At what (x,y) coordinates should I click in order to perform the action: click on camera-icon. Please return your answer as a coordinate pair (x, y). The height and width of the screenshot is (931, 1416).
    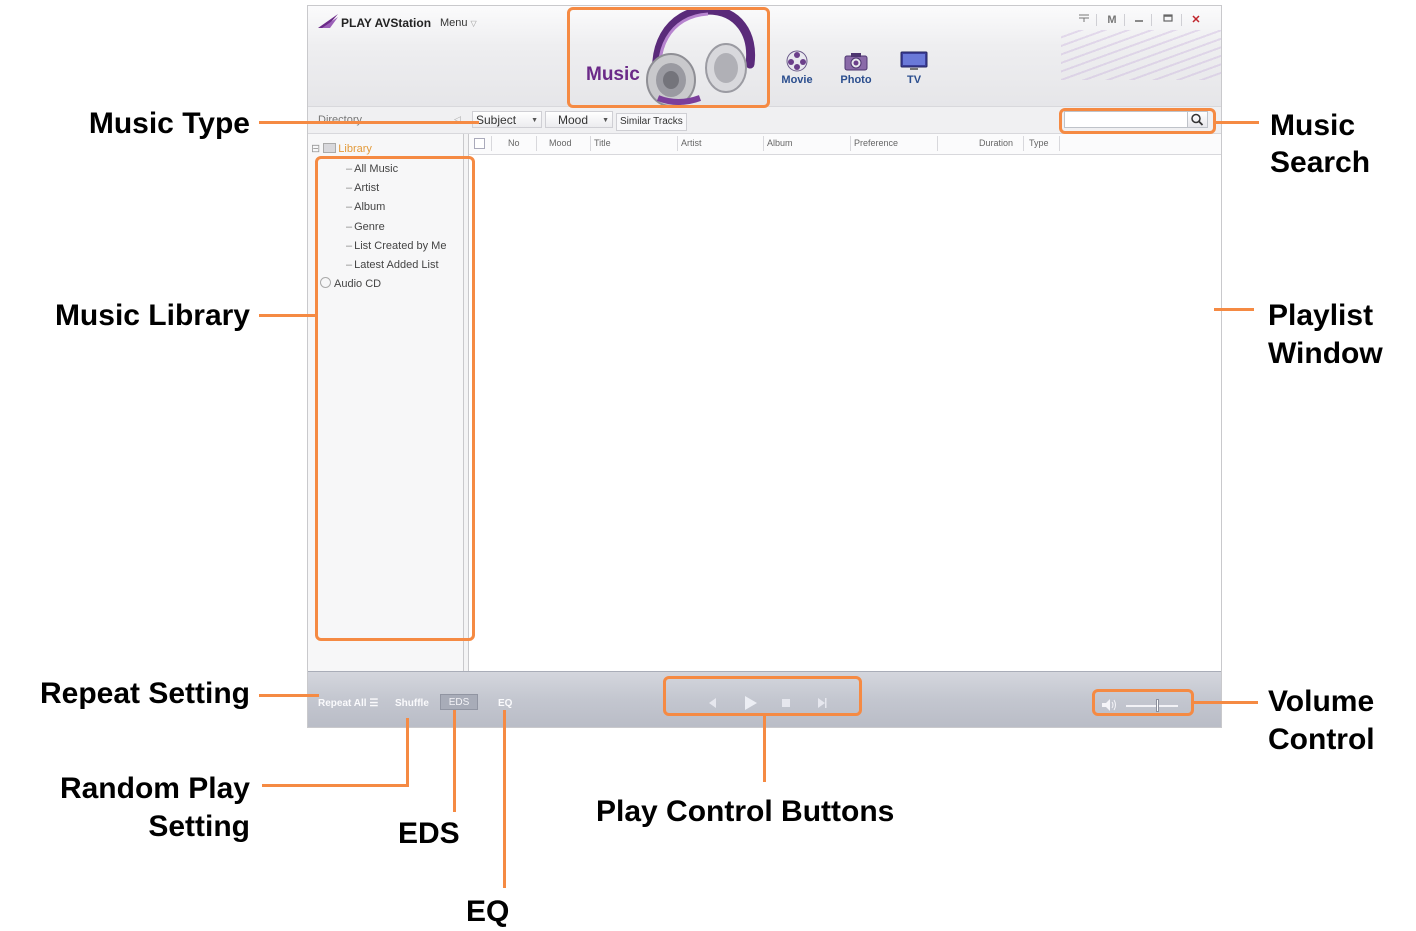
    Looking at the image, I should click on (856, 62).